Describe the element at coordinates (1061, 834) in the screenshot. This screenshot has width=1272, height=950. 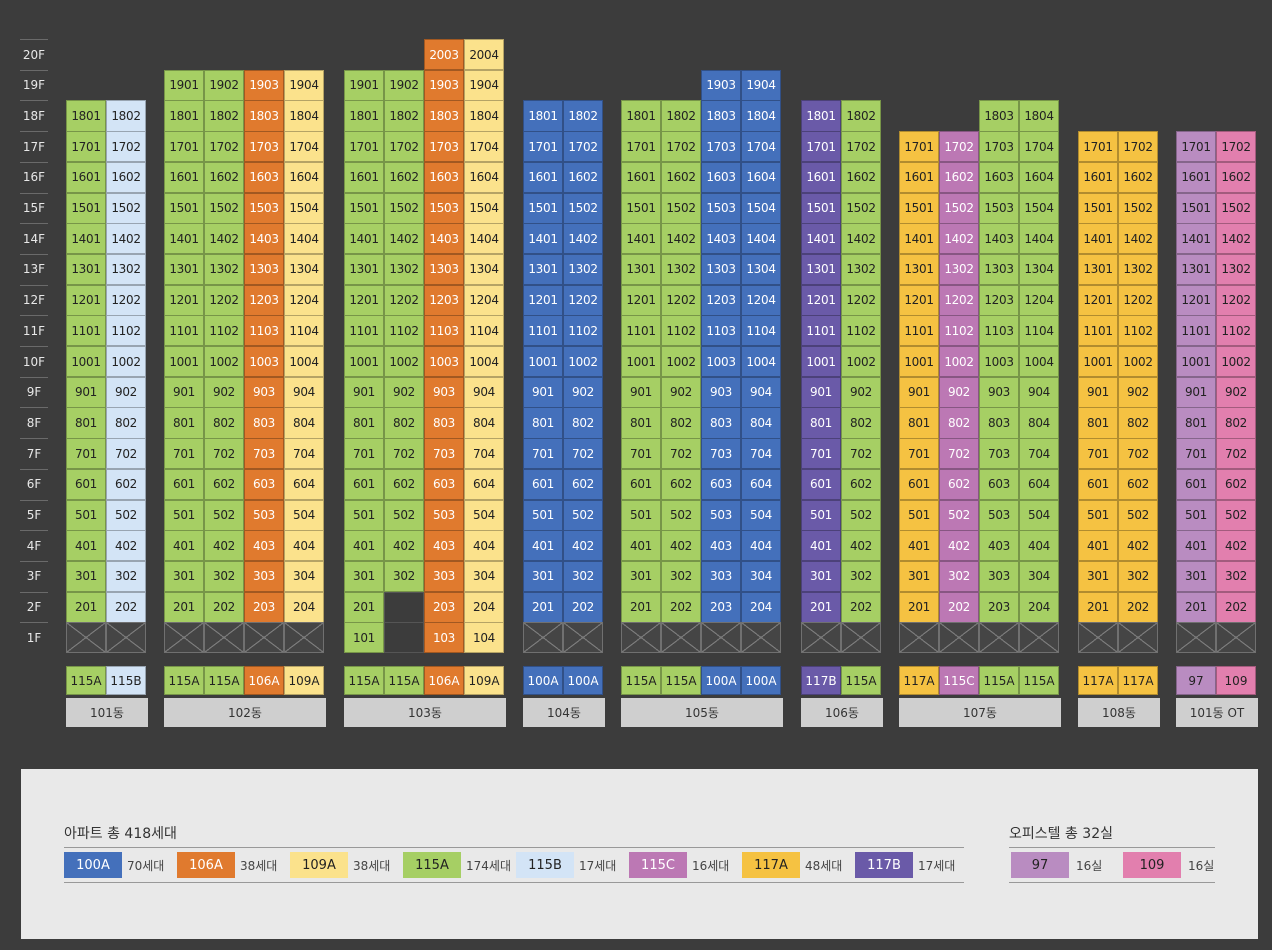
I see `ot-legend-title: 오피스텔 총 32실` at that location.